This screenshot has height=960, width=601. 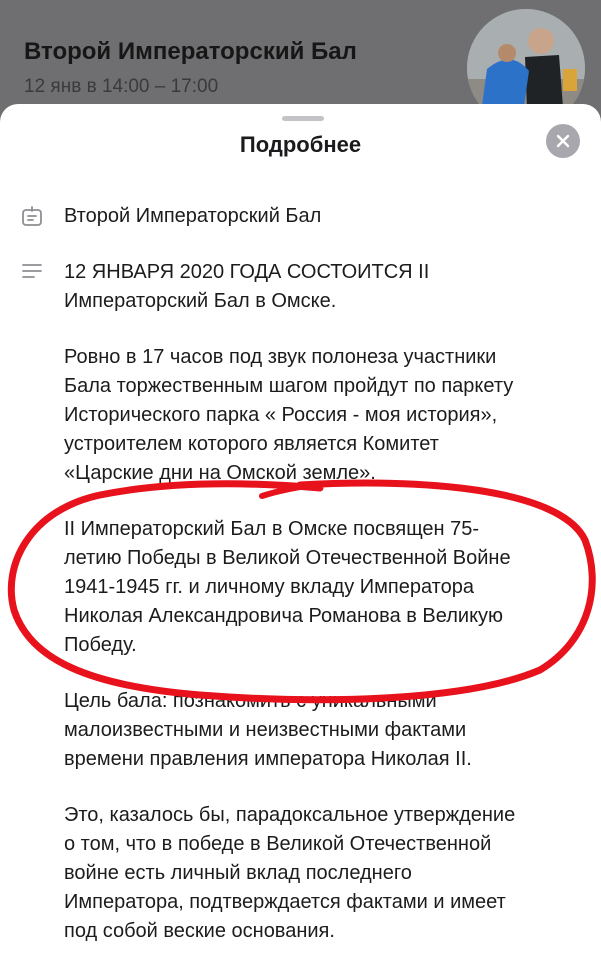 What do you see at coordinates (190, 51) in the screenshot?
I see `event-title: Второй Императорский Бал` at bounding box center [190, 51].